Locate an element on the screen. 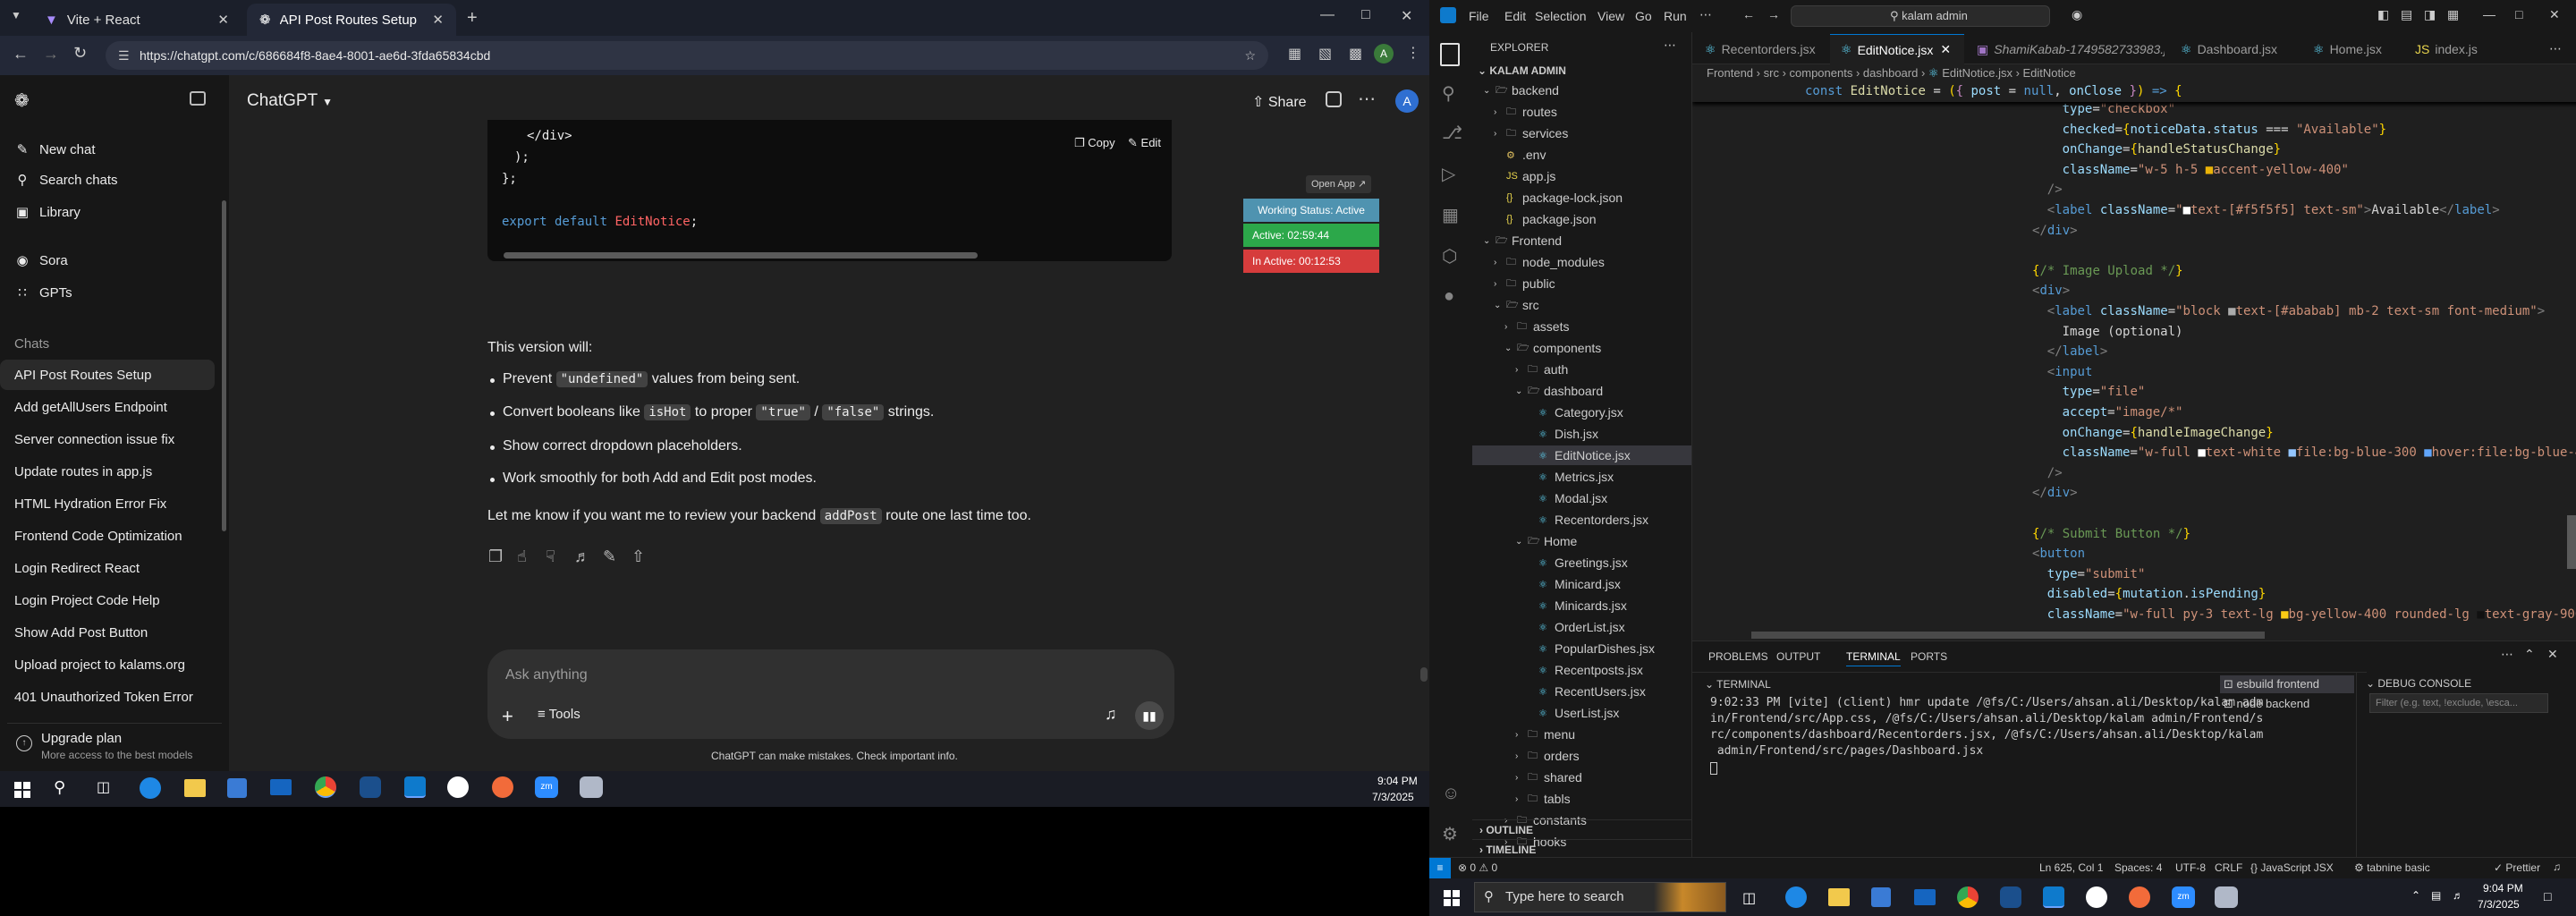 This screenshot has height=916, width=2576. extensions-icon: ▦ is located at coordinates (1450, 215).